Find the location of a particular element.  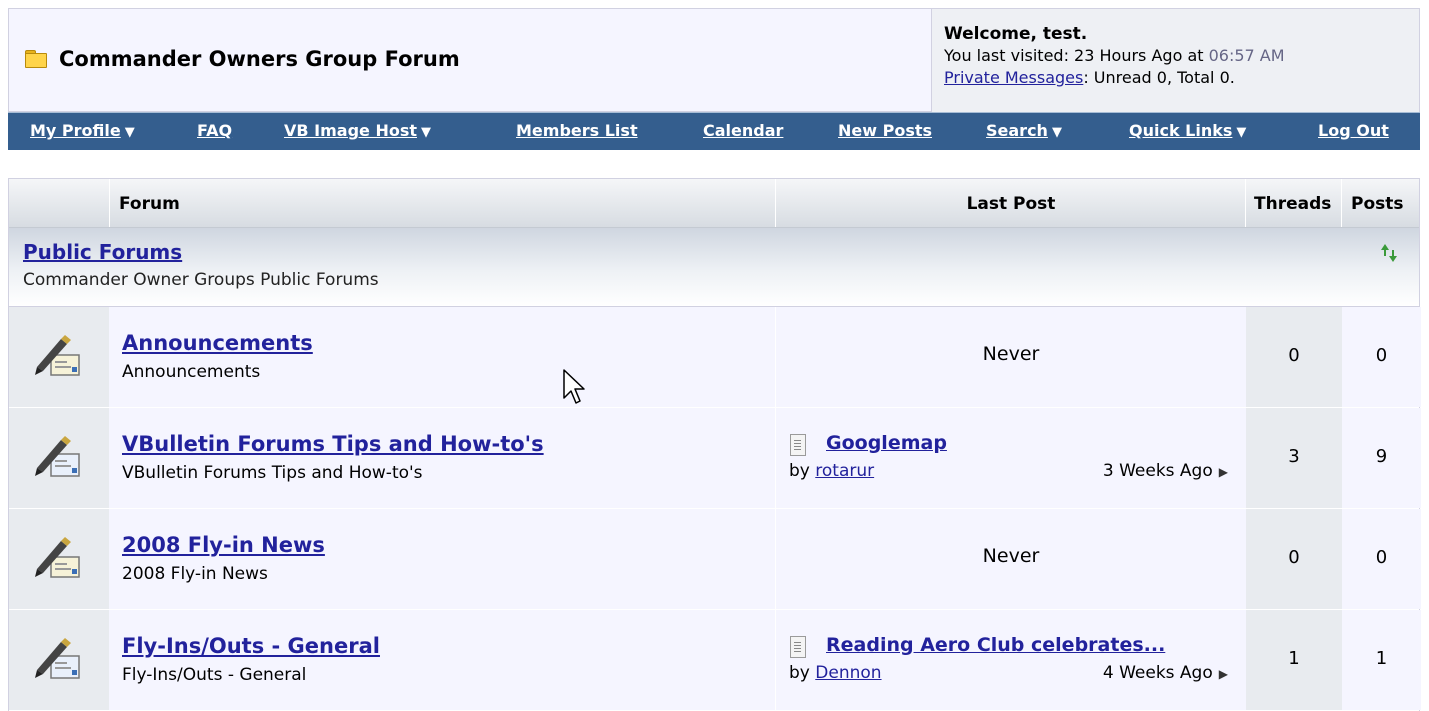

last-post-cell: Never is located at coordinates (1011, 559).